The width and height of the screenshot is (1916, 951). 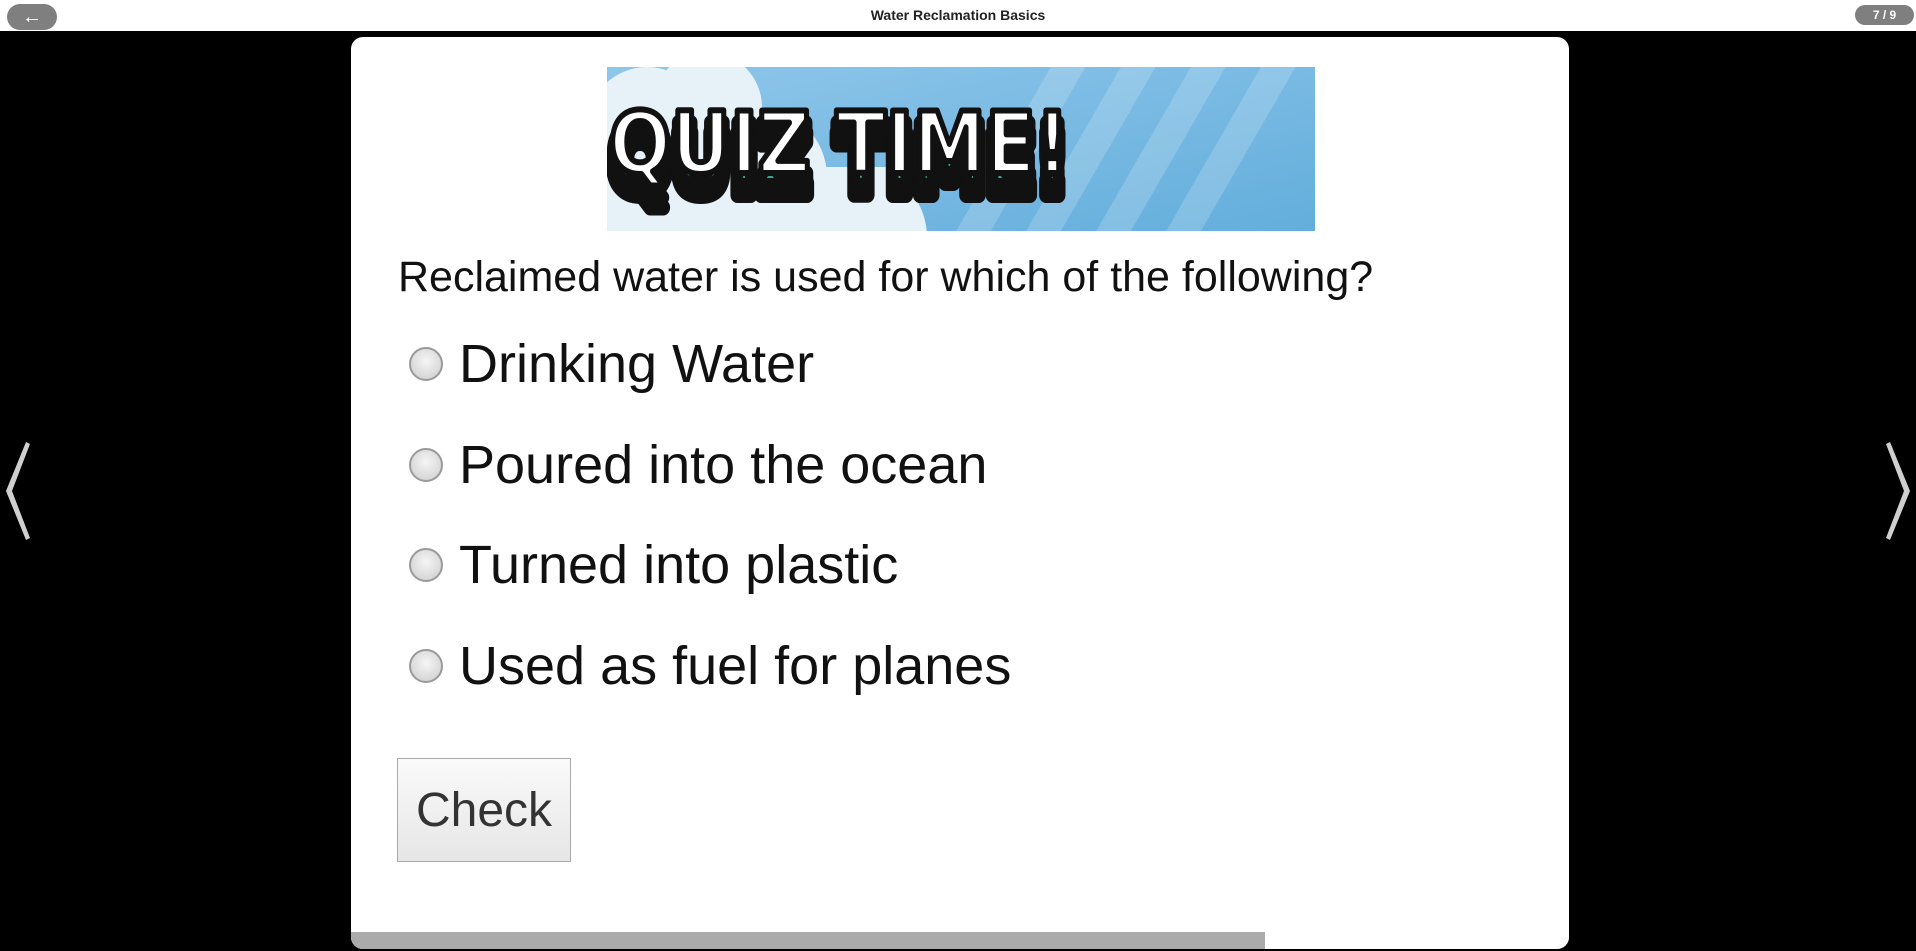 I want to click on progress-fill, so click(x=808, y=940).